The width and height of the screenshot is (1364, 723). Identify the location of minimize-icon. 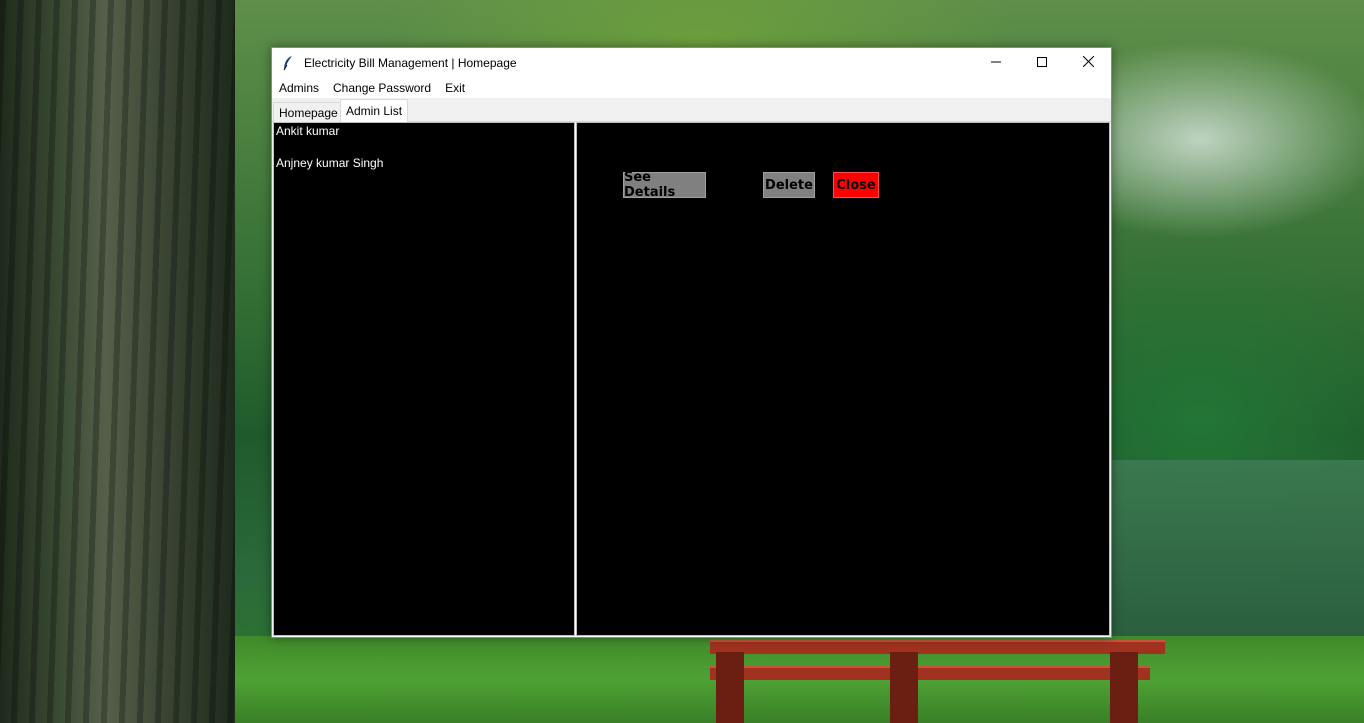
(996, 63).